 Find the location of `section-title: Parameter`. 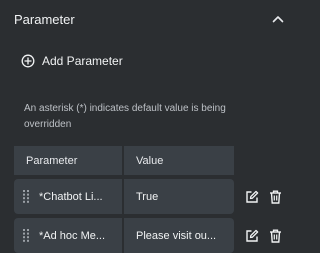

section-title: Parameter is located at coordinates (44, 19).